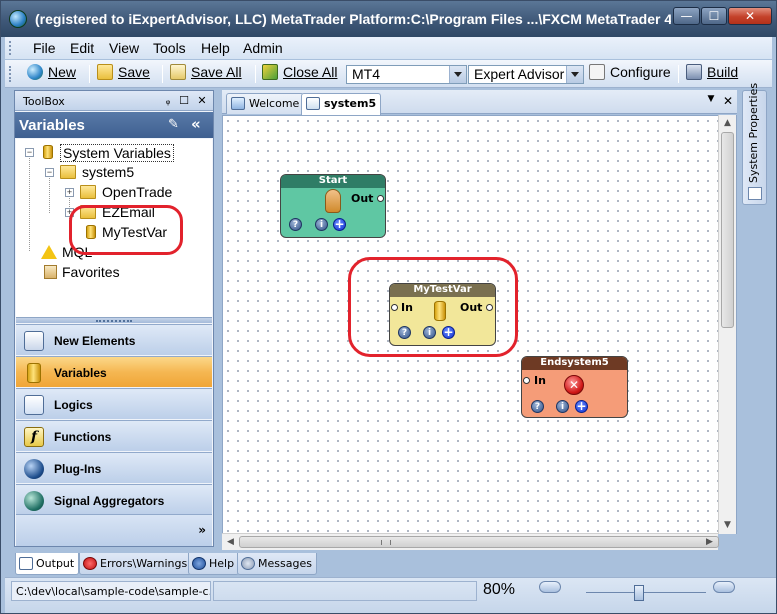 Image resolution: width=777 pixels, height=614 pixels. I want to click on minimize-button: —, so click(686, 16).